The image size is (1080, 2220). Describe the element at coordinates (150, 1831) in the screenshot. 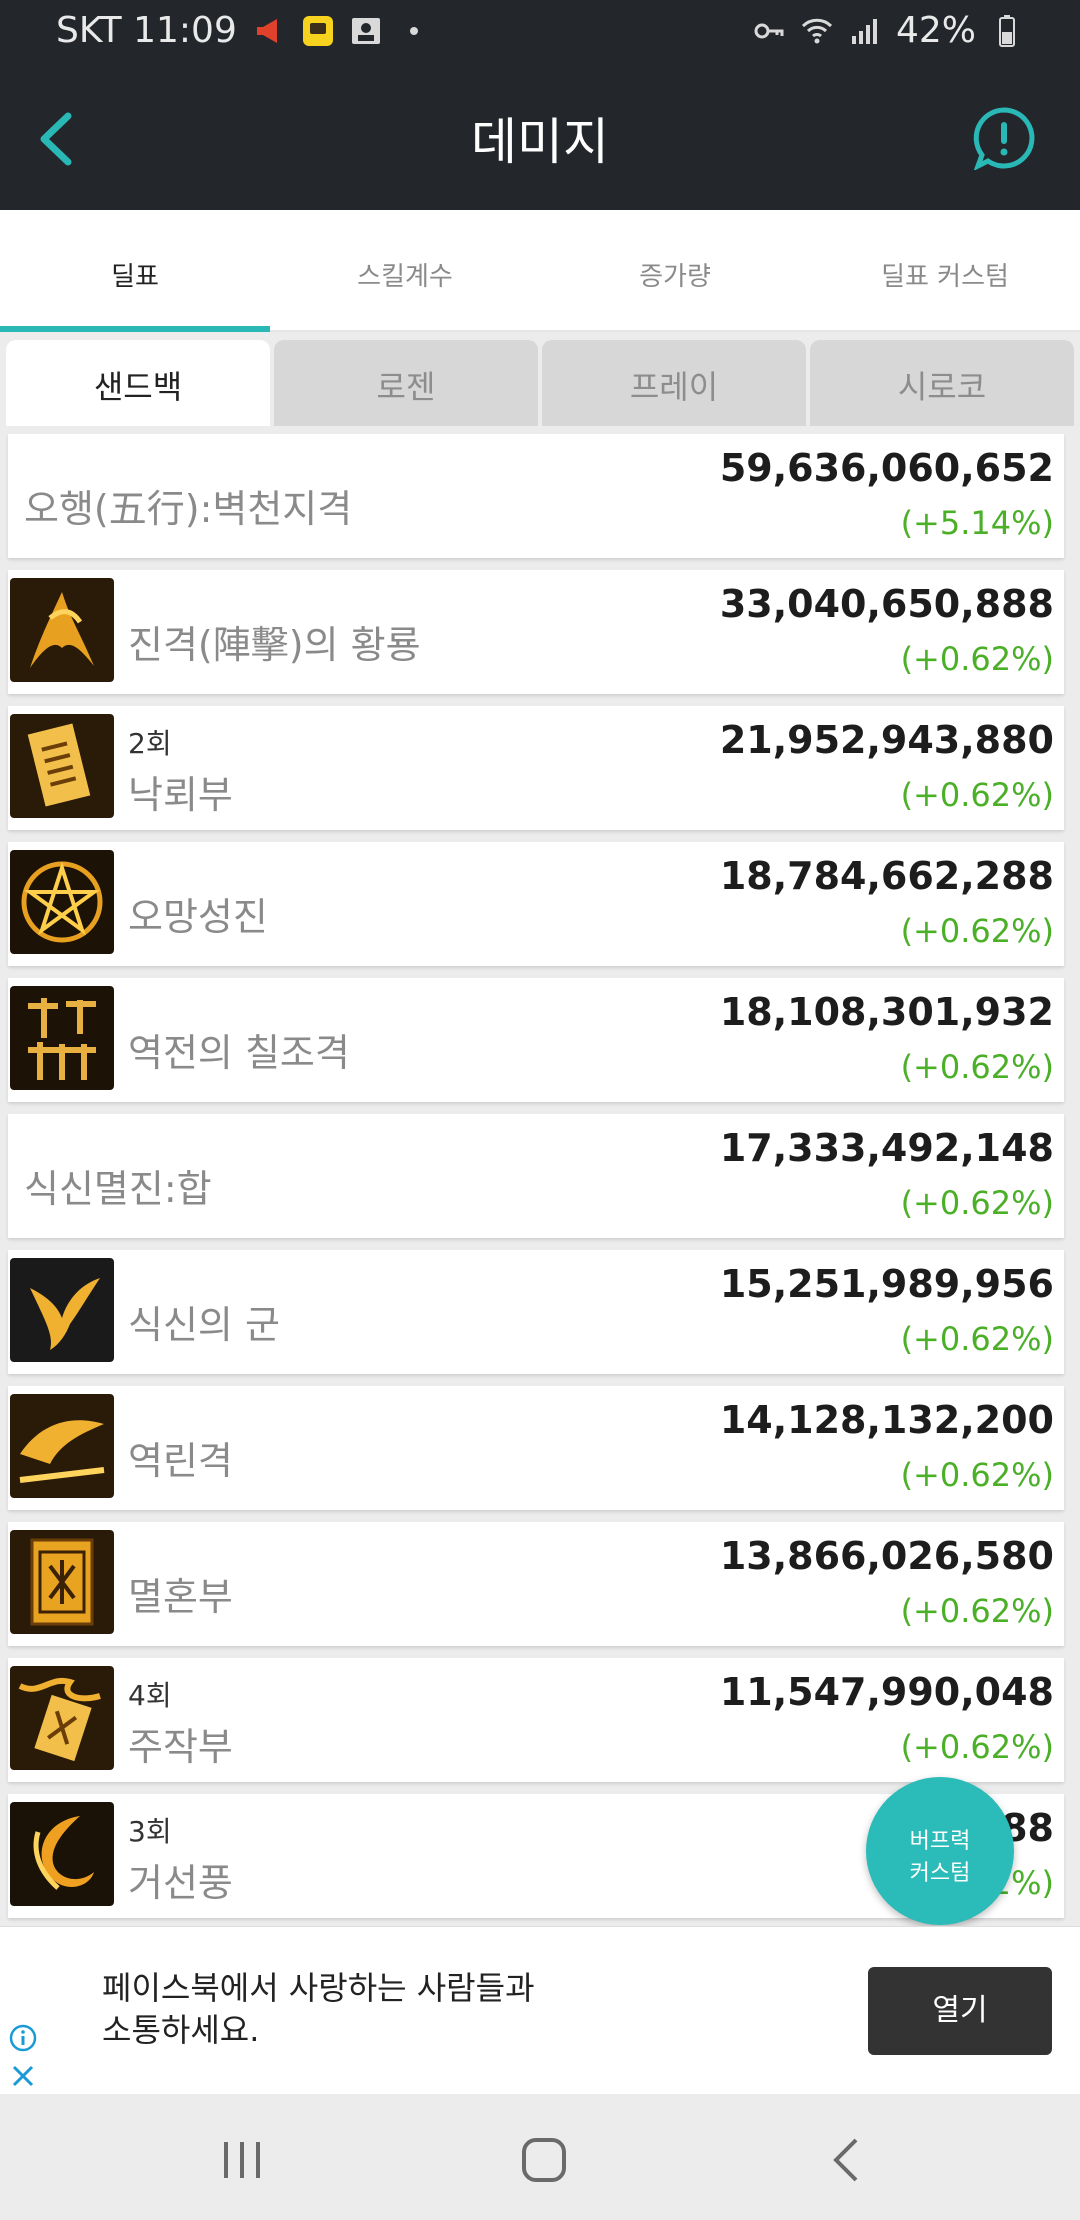

I see `hit-count: 3회` at that location.